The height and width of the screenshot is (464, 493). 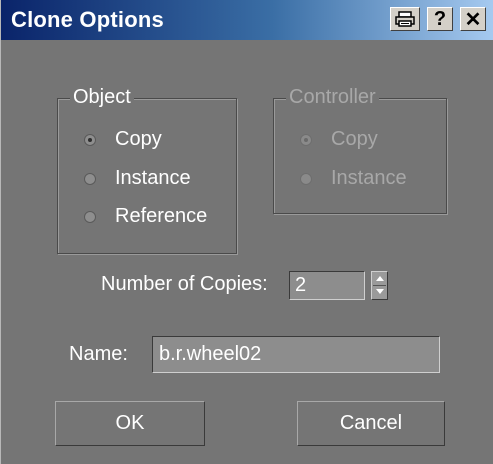 What do you see at coordinates (380, 278) in the screenshot?
I see `spinner-up-icon` at bounding box center [380, 278].